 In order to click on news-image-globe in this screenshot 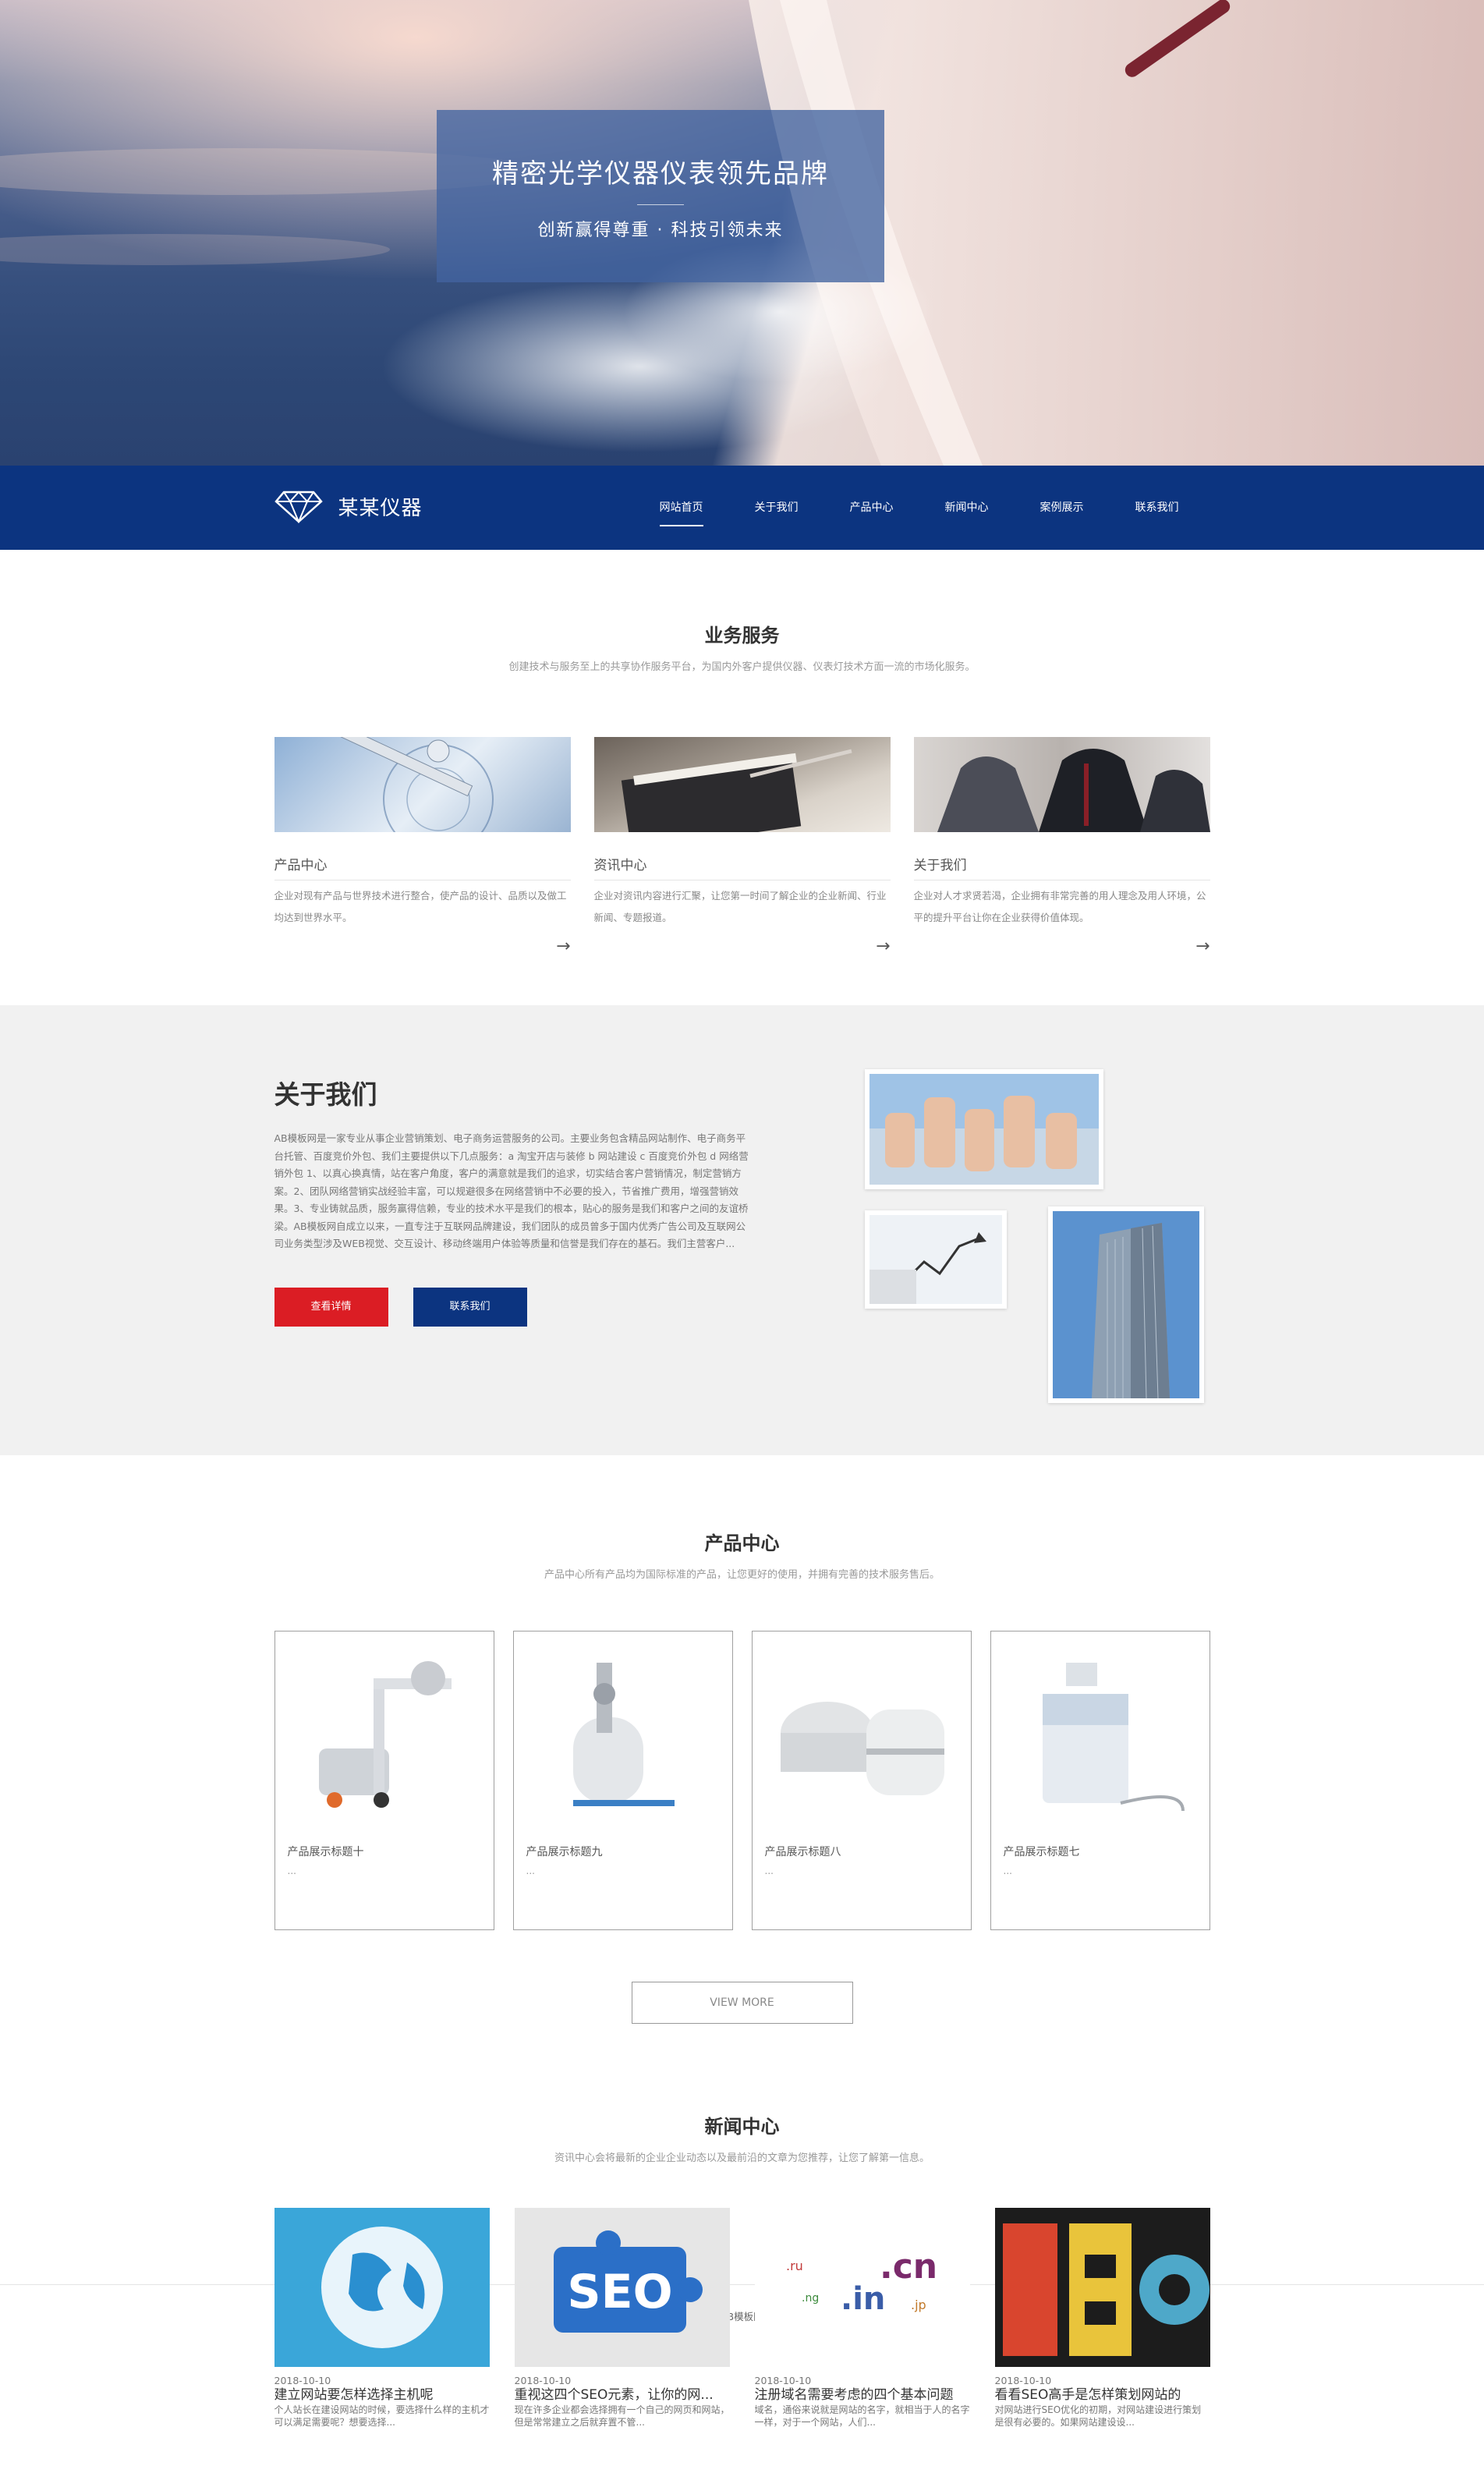, I will do `click(382, 2287)`.